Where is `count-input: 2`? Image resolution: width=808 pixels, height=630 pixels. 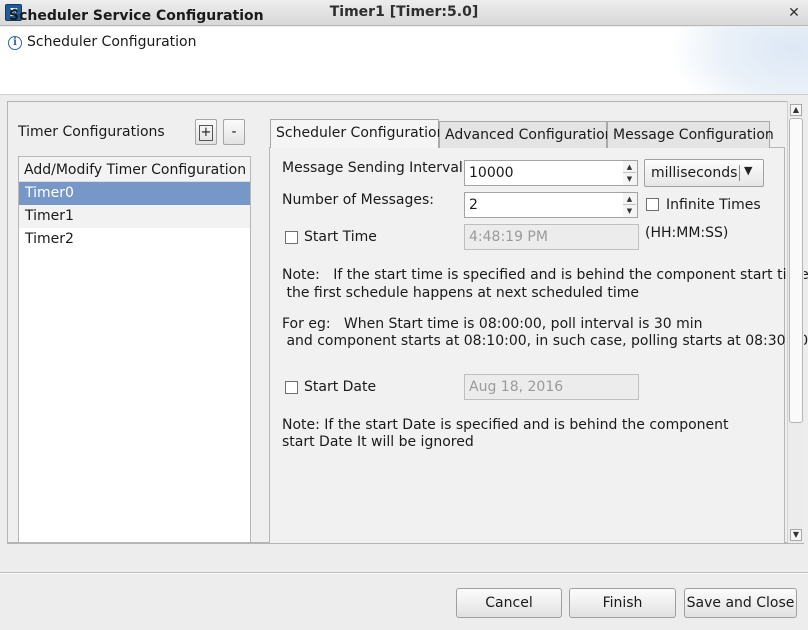
count-input: 2 is located at coordinates (544, 205).